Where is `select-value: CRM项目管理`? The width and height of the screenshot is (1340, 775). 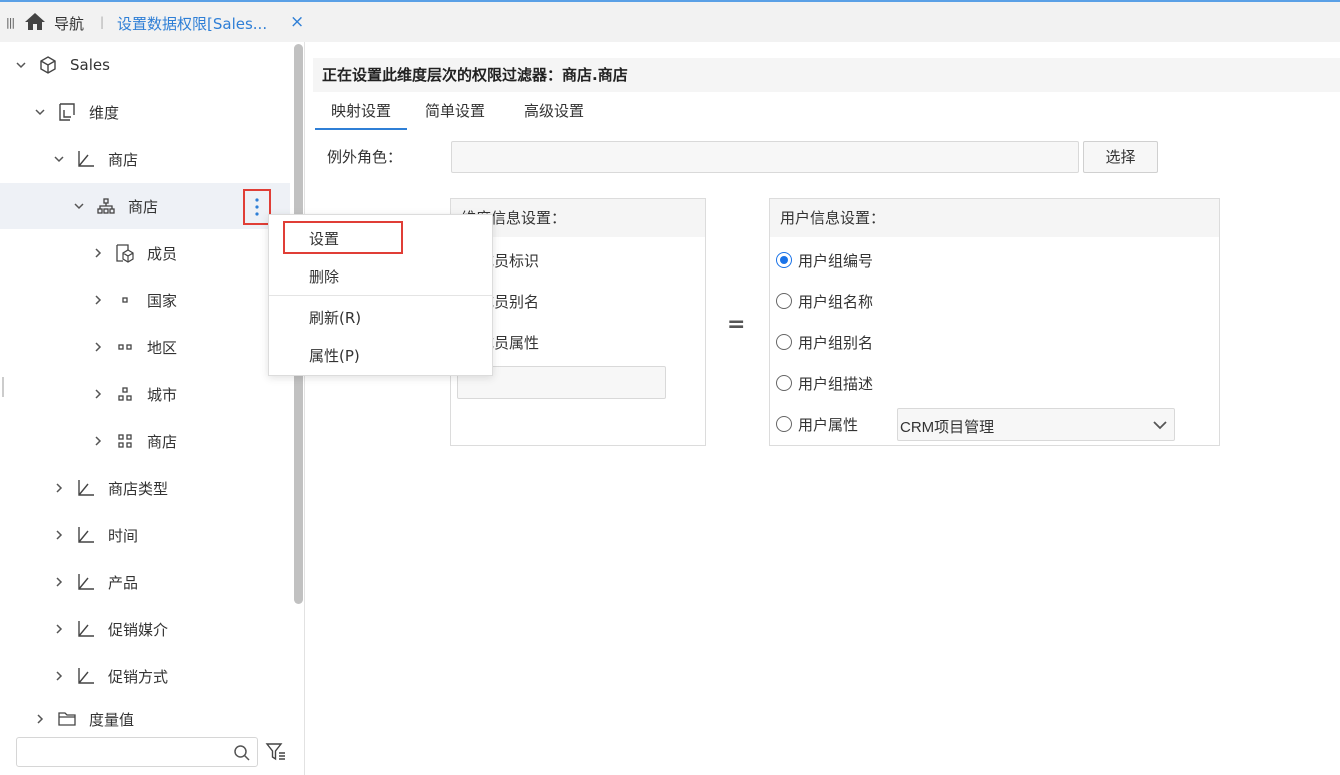
select-value: CRM项目管理 is located at coordinates (947, 427).